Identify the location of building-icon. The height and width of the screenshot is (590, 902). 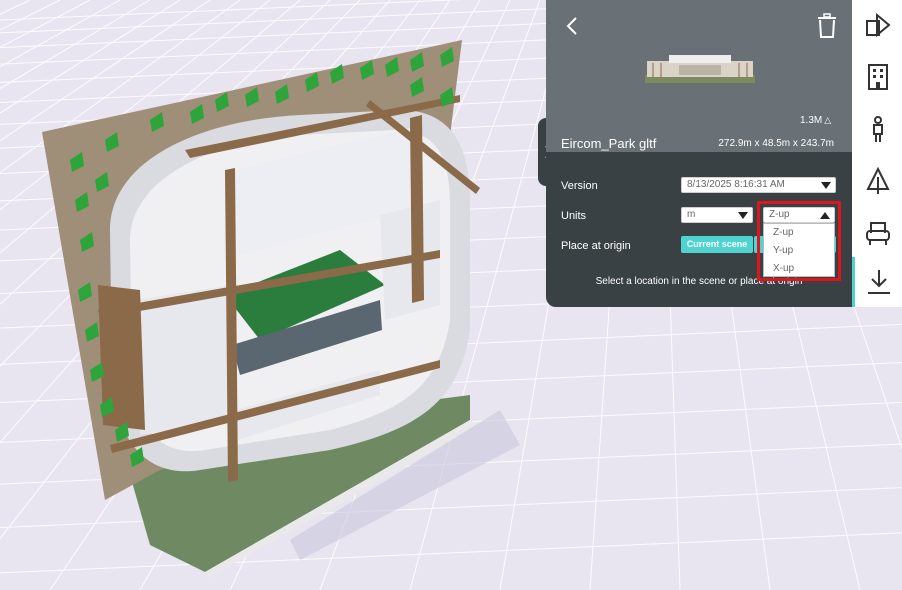
(878, 77).